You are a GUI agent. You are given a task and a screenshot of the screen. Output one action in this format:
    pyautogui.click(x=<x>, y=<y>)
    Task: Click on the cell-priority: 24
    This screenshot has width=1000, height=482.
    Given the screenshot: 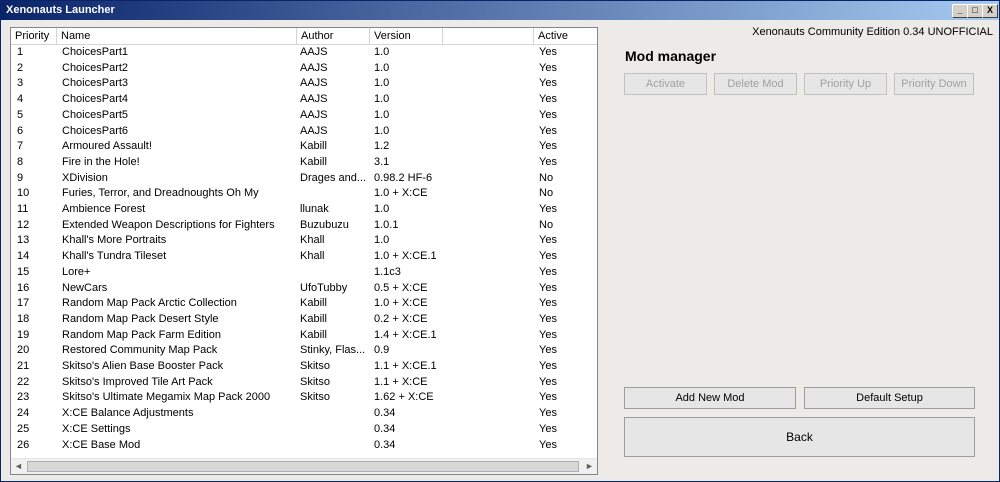 What is the action you would take?
    pyautogui.click(x=23, y=413)
    